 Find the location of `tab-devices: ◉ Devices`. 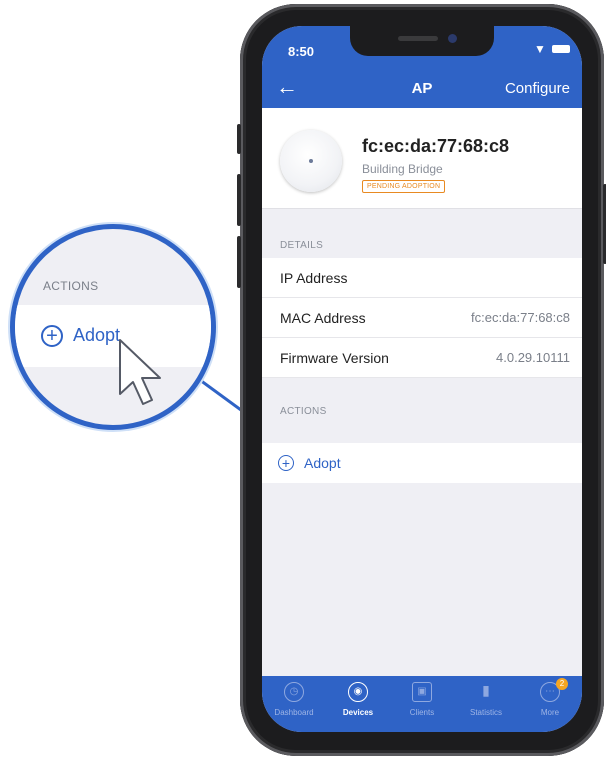

tab-devices: ◉ Devices is located at coordinates (358, 704).